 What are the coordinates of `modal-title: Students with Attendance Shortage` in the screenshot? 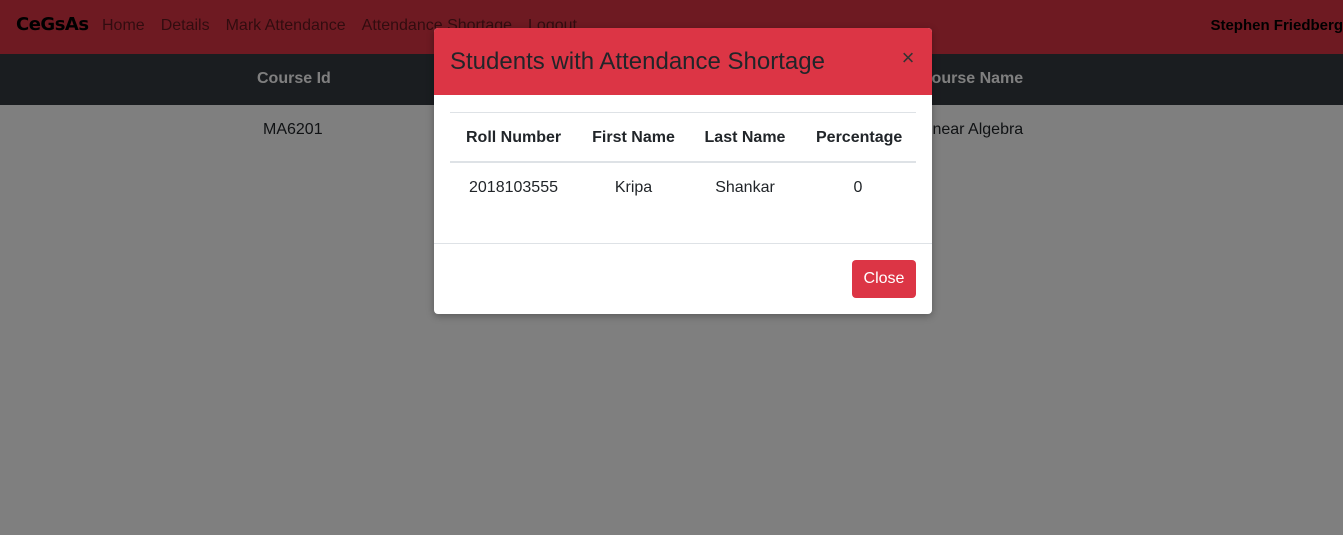 It's located at (637, 61).